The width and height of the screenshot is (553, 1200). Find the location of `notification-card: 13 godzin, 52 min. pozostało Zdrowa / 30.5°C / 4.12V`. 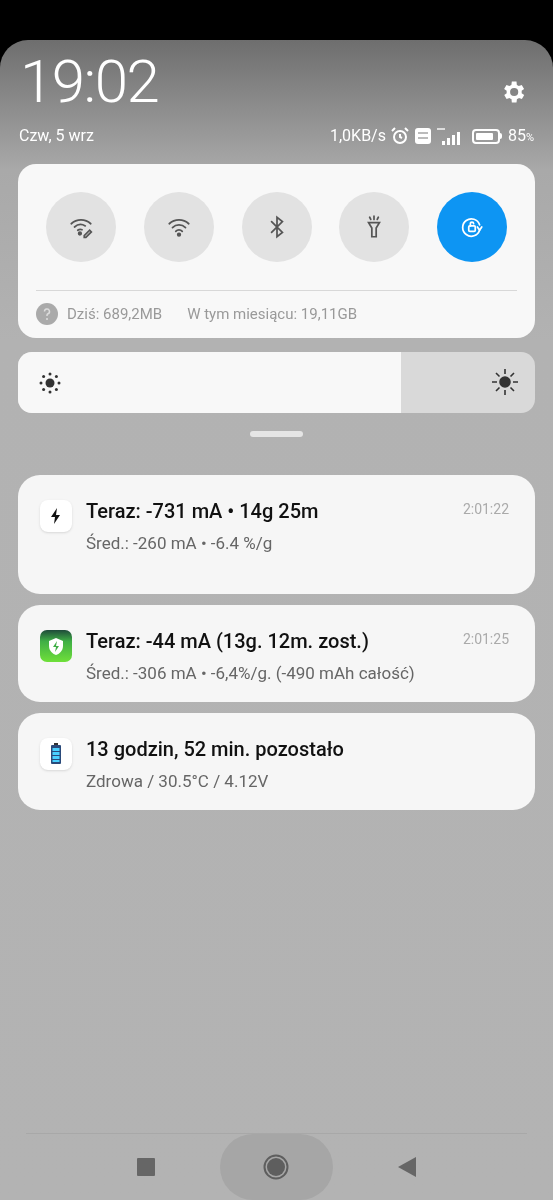

notification-card: 13 godzin, 52 min. pozostało Zdrowa / 30.5°C / 4.12V is located at coordinates (276, 761).